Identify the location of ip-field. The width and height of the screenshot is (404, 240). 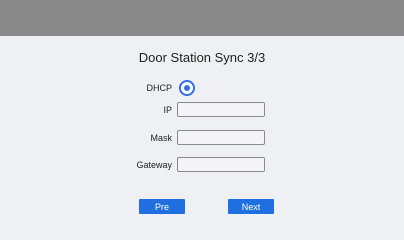
(221, 109).